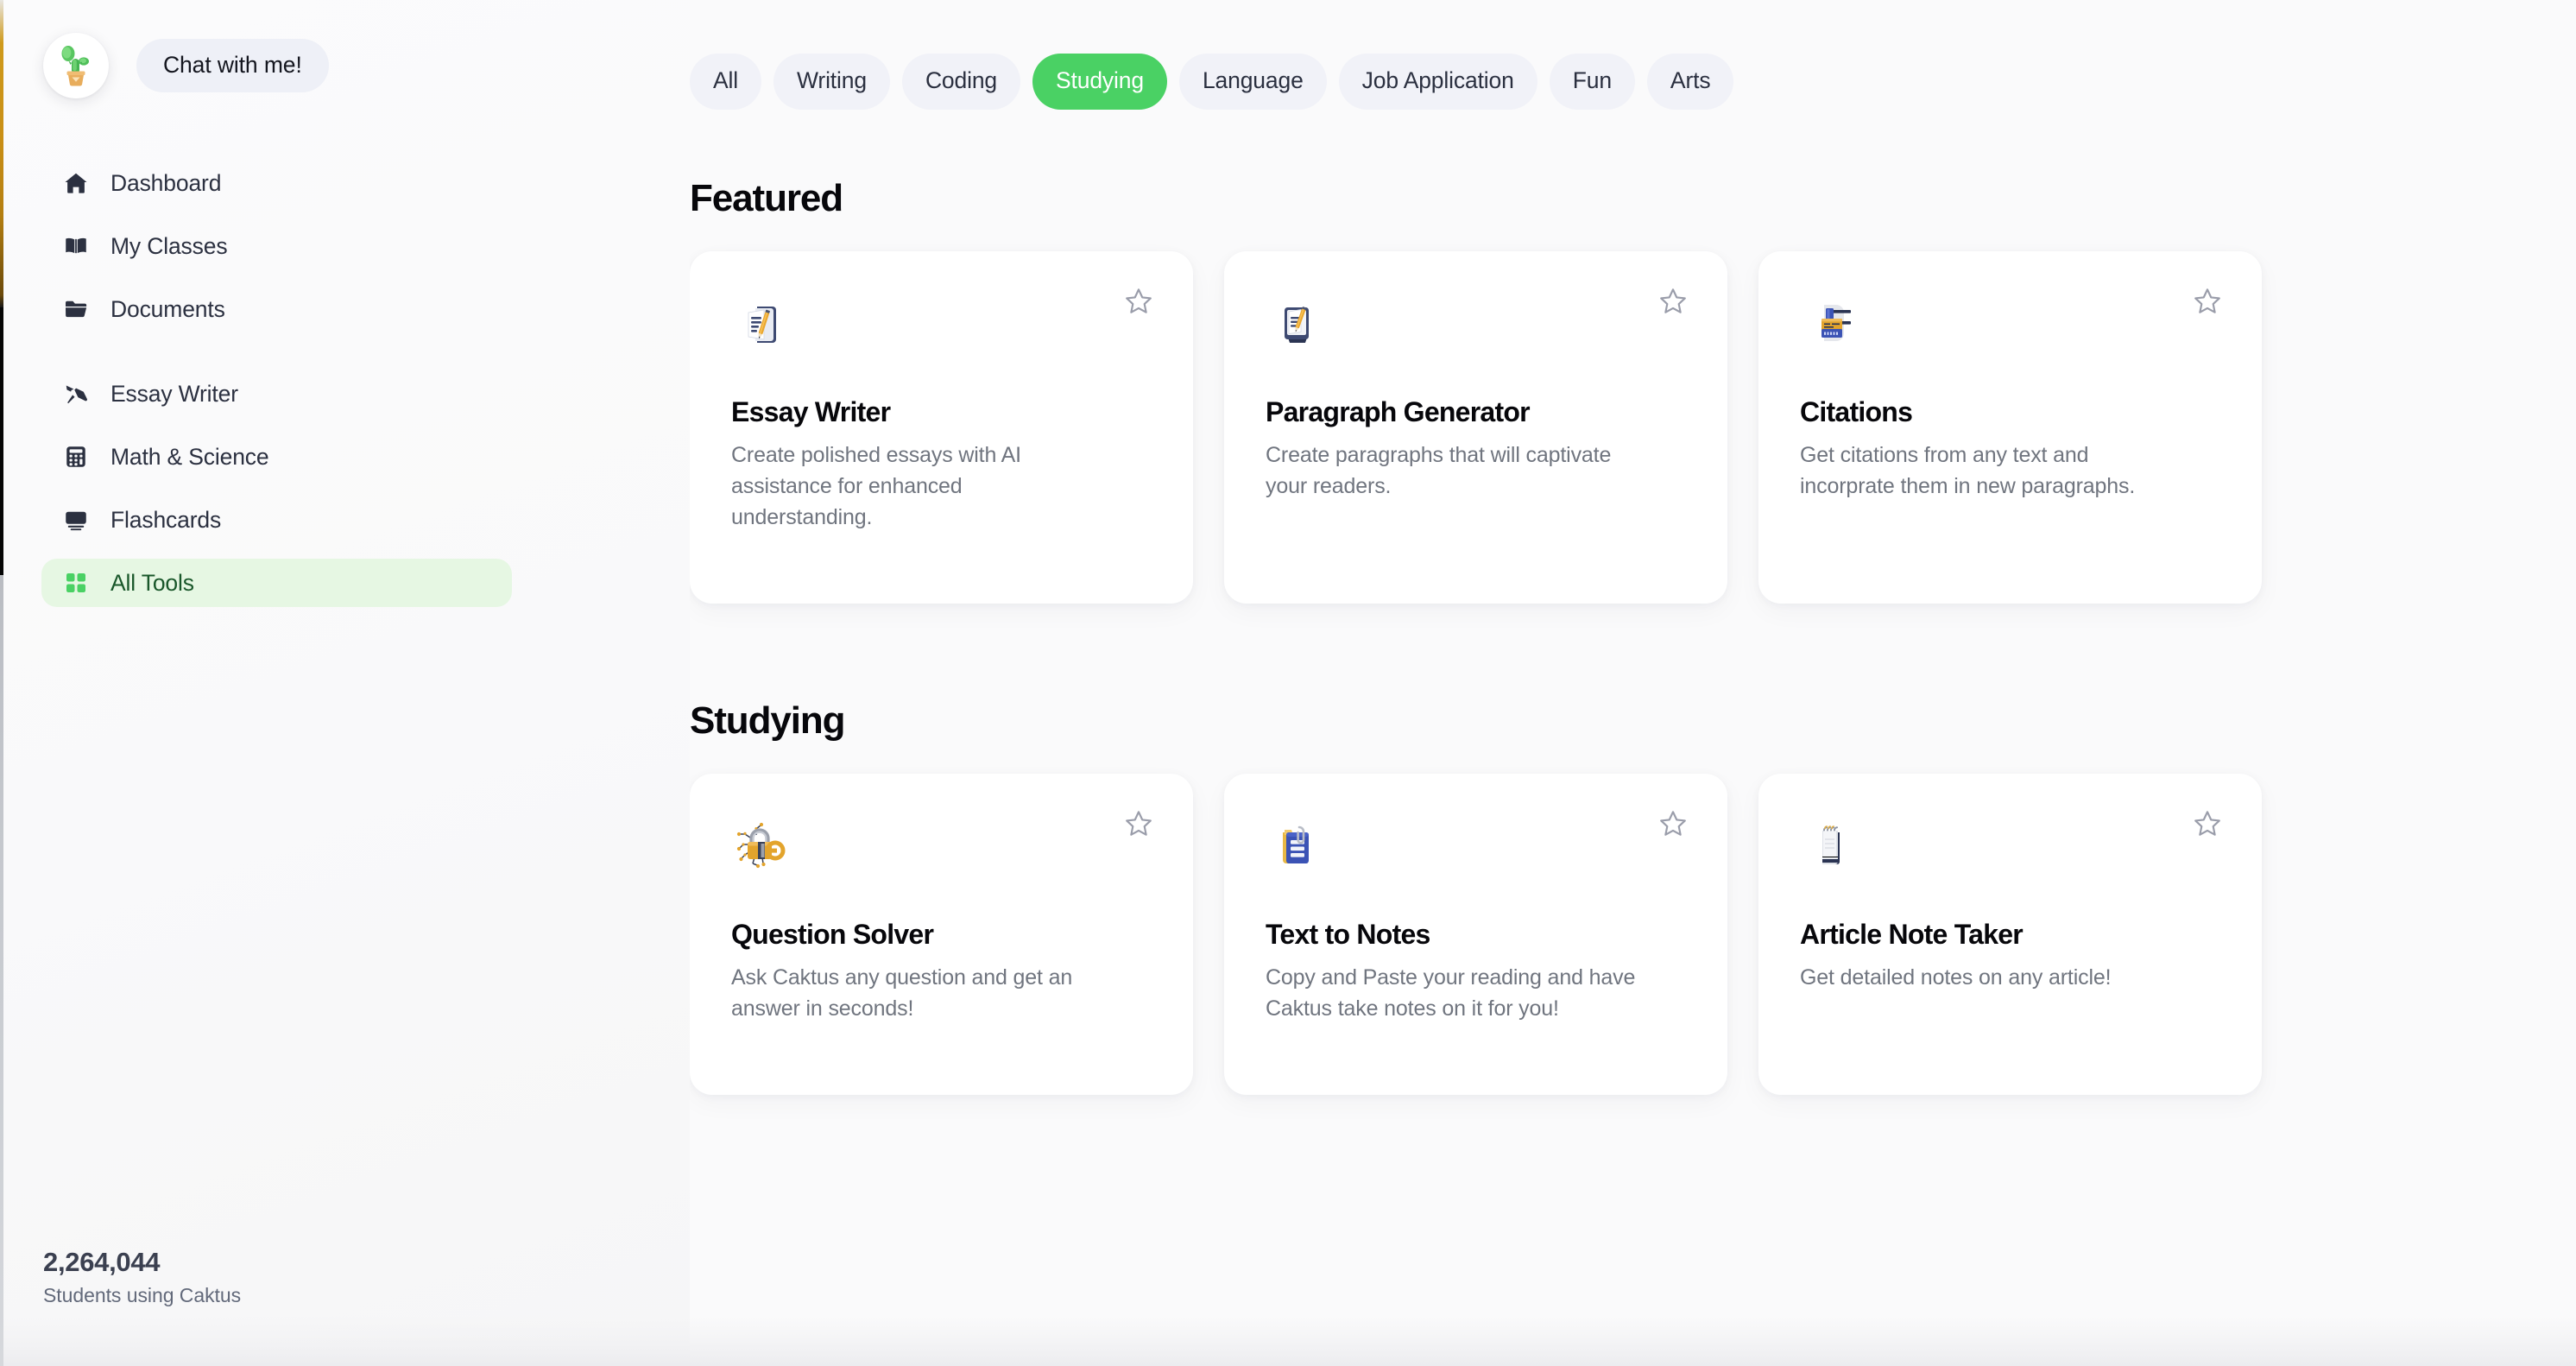 The image size is (2576, 1366). Describe the element at coordinates (726, 82) in the screenshot. I see `tab-all: All` at that location.